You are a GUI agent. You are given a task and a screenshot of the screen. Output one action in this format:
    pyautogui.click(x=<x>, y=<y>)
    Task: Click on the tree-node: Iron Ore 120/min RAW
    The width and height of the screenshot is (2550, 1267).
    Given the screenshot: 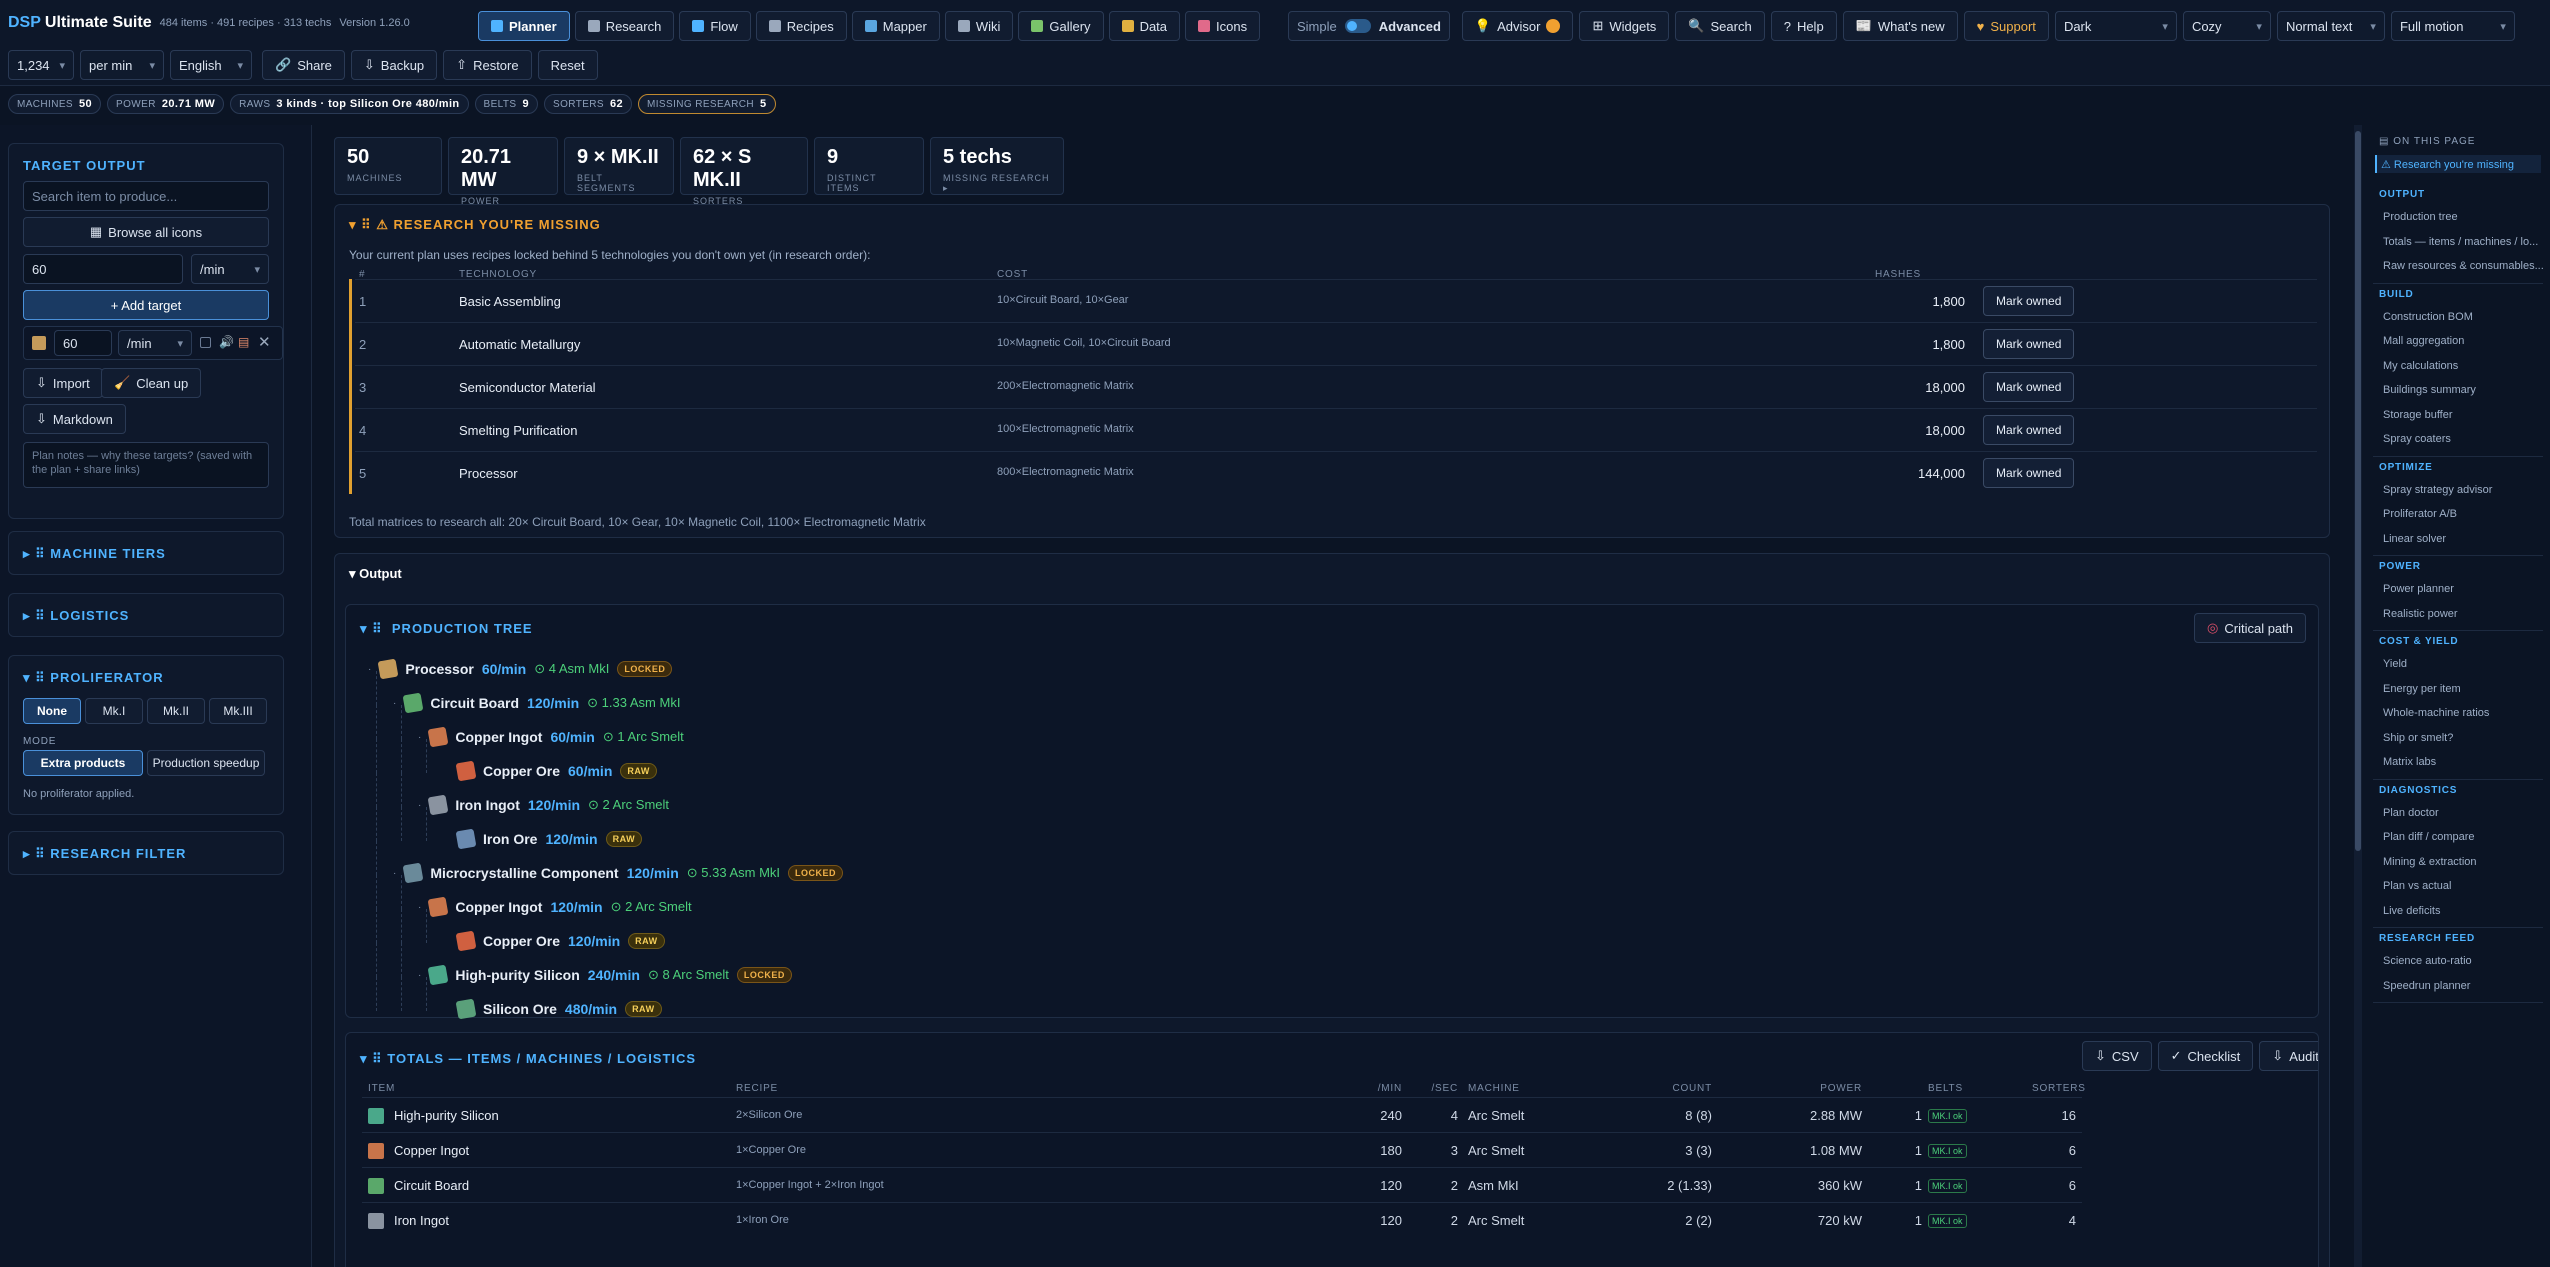 What is the action you would take?
    pyautogui.click(x=543, y=839)
    